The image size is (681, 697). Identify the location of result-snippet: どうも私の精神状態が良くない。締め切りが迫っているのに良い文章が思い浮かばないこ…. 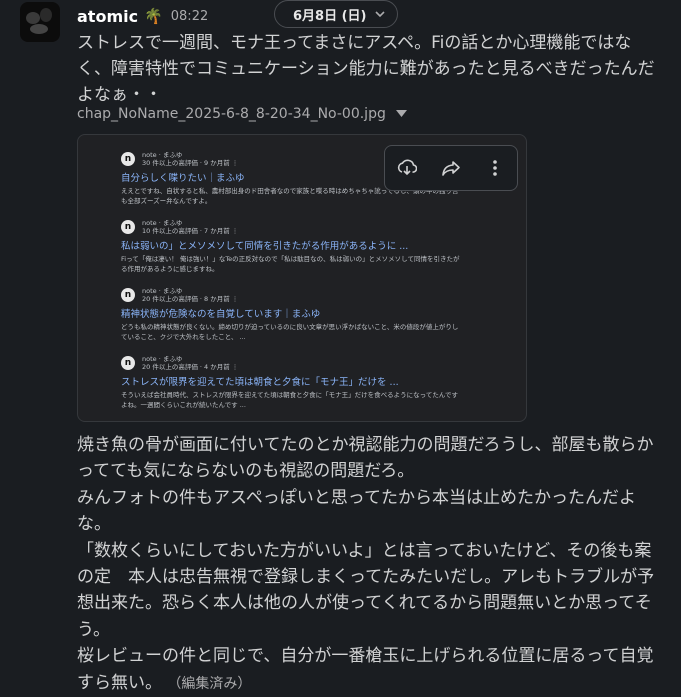
(290, 332).